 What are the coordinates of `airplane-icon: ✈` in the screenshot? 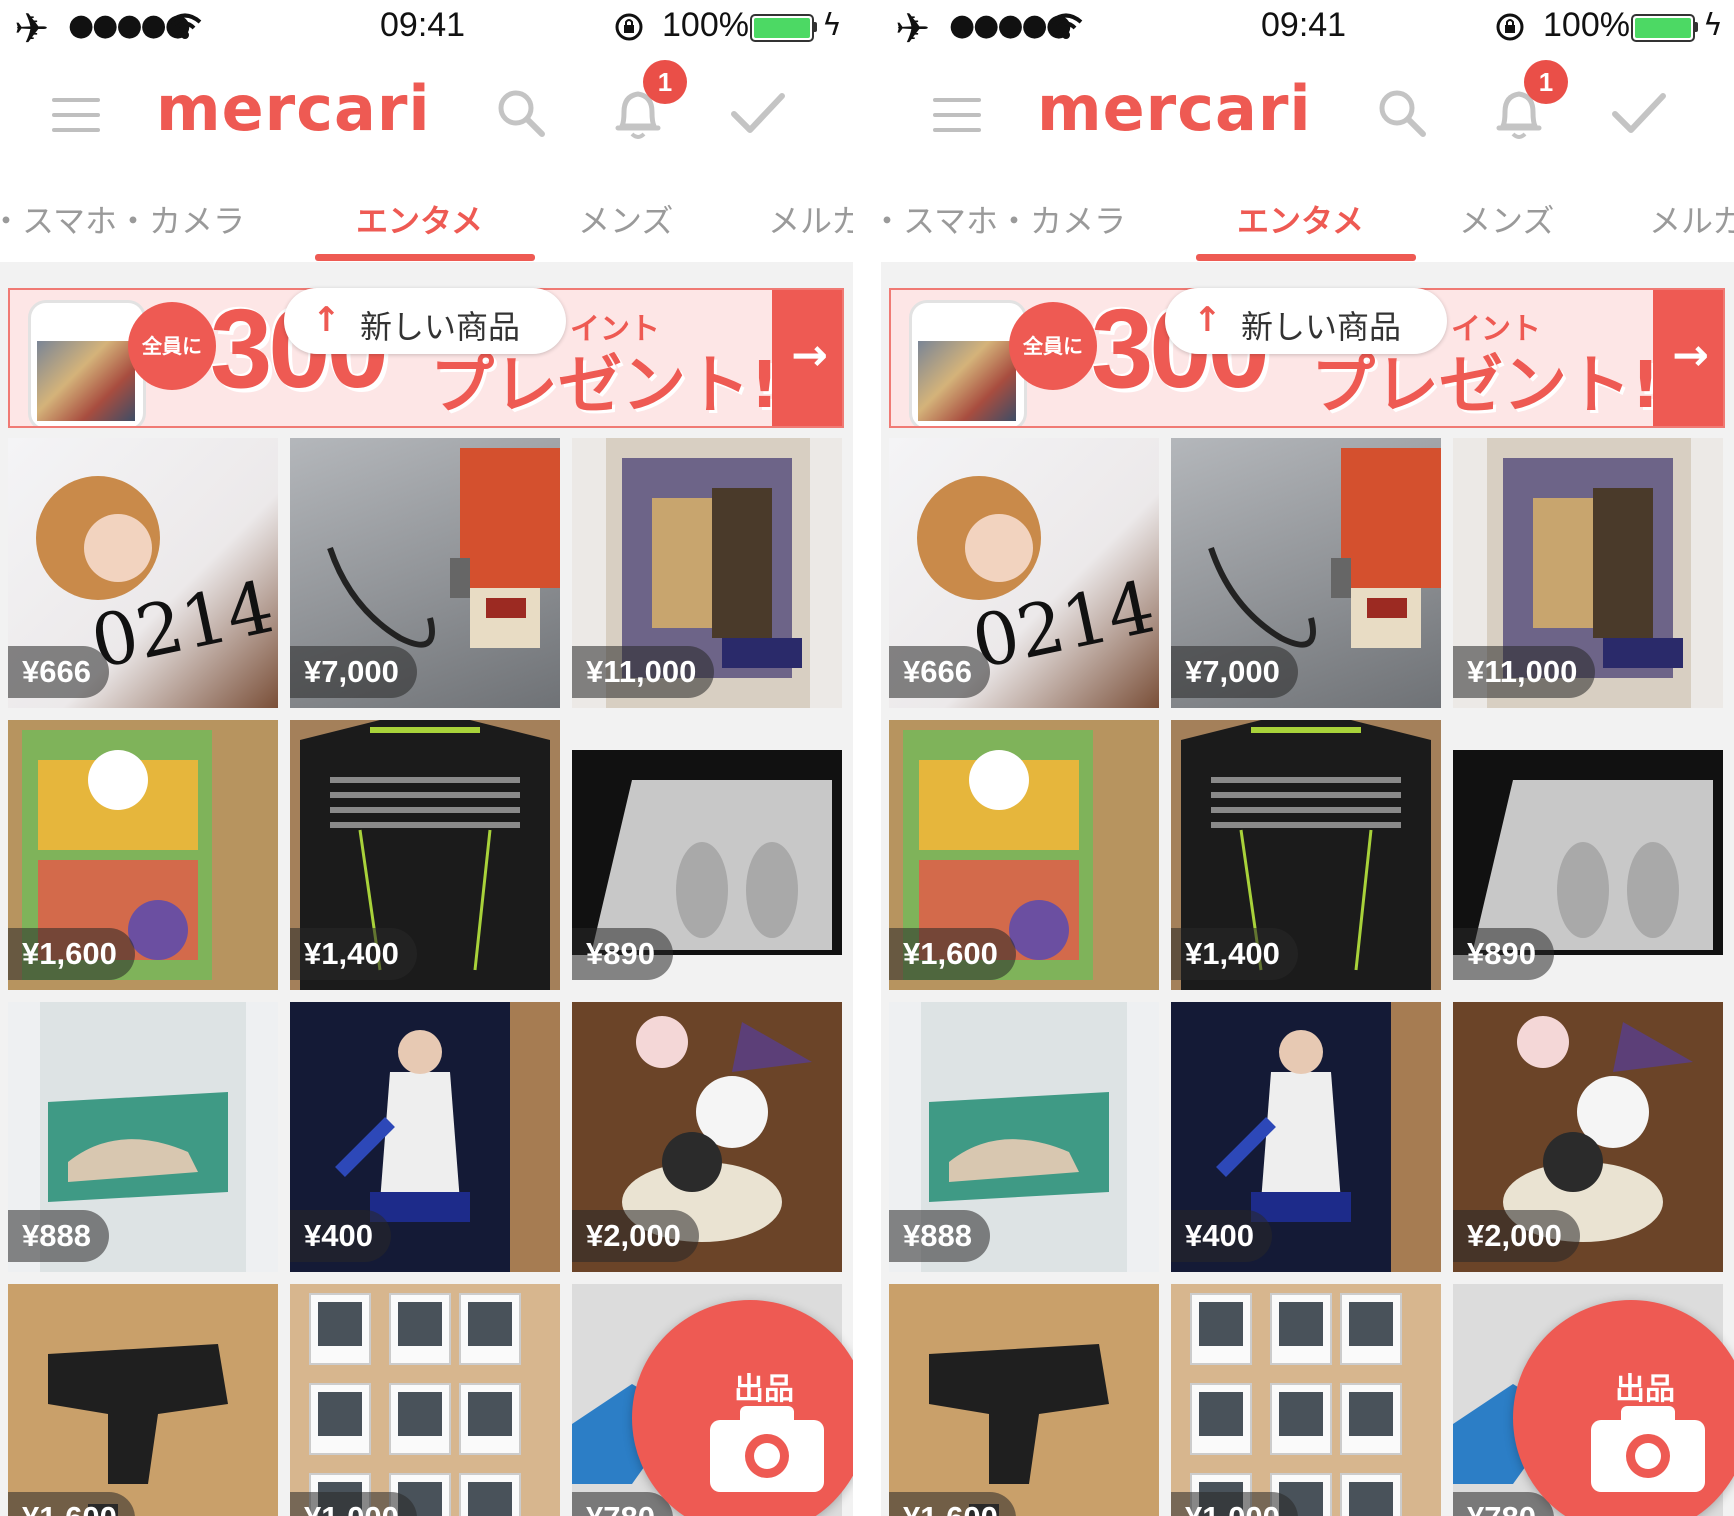 It's located at (32, 28).